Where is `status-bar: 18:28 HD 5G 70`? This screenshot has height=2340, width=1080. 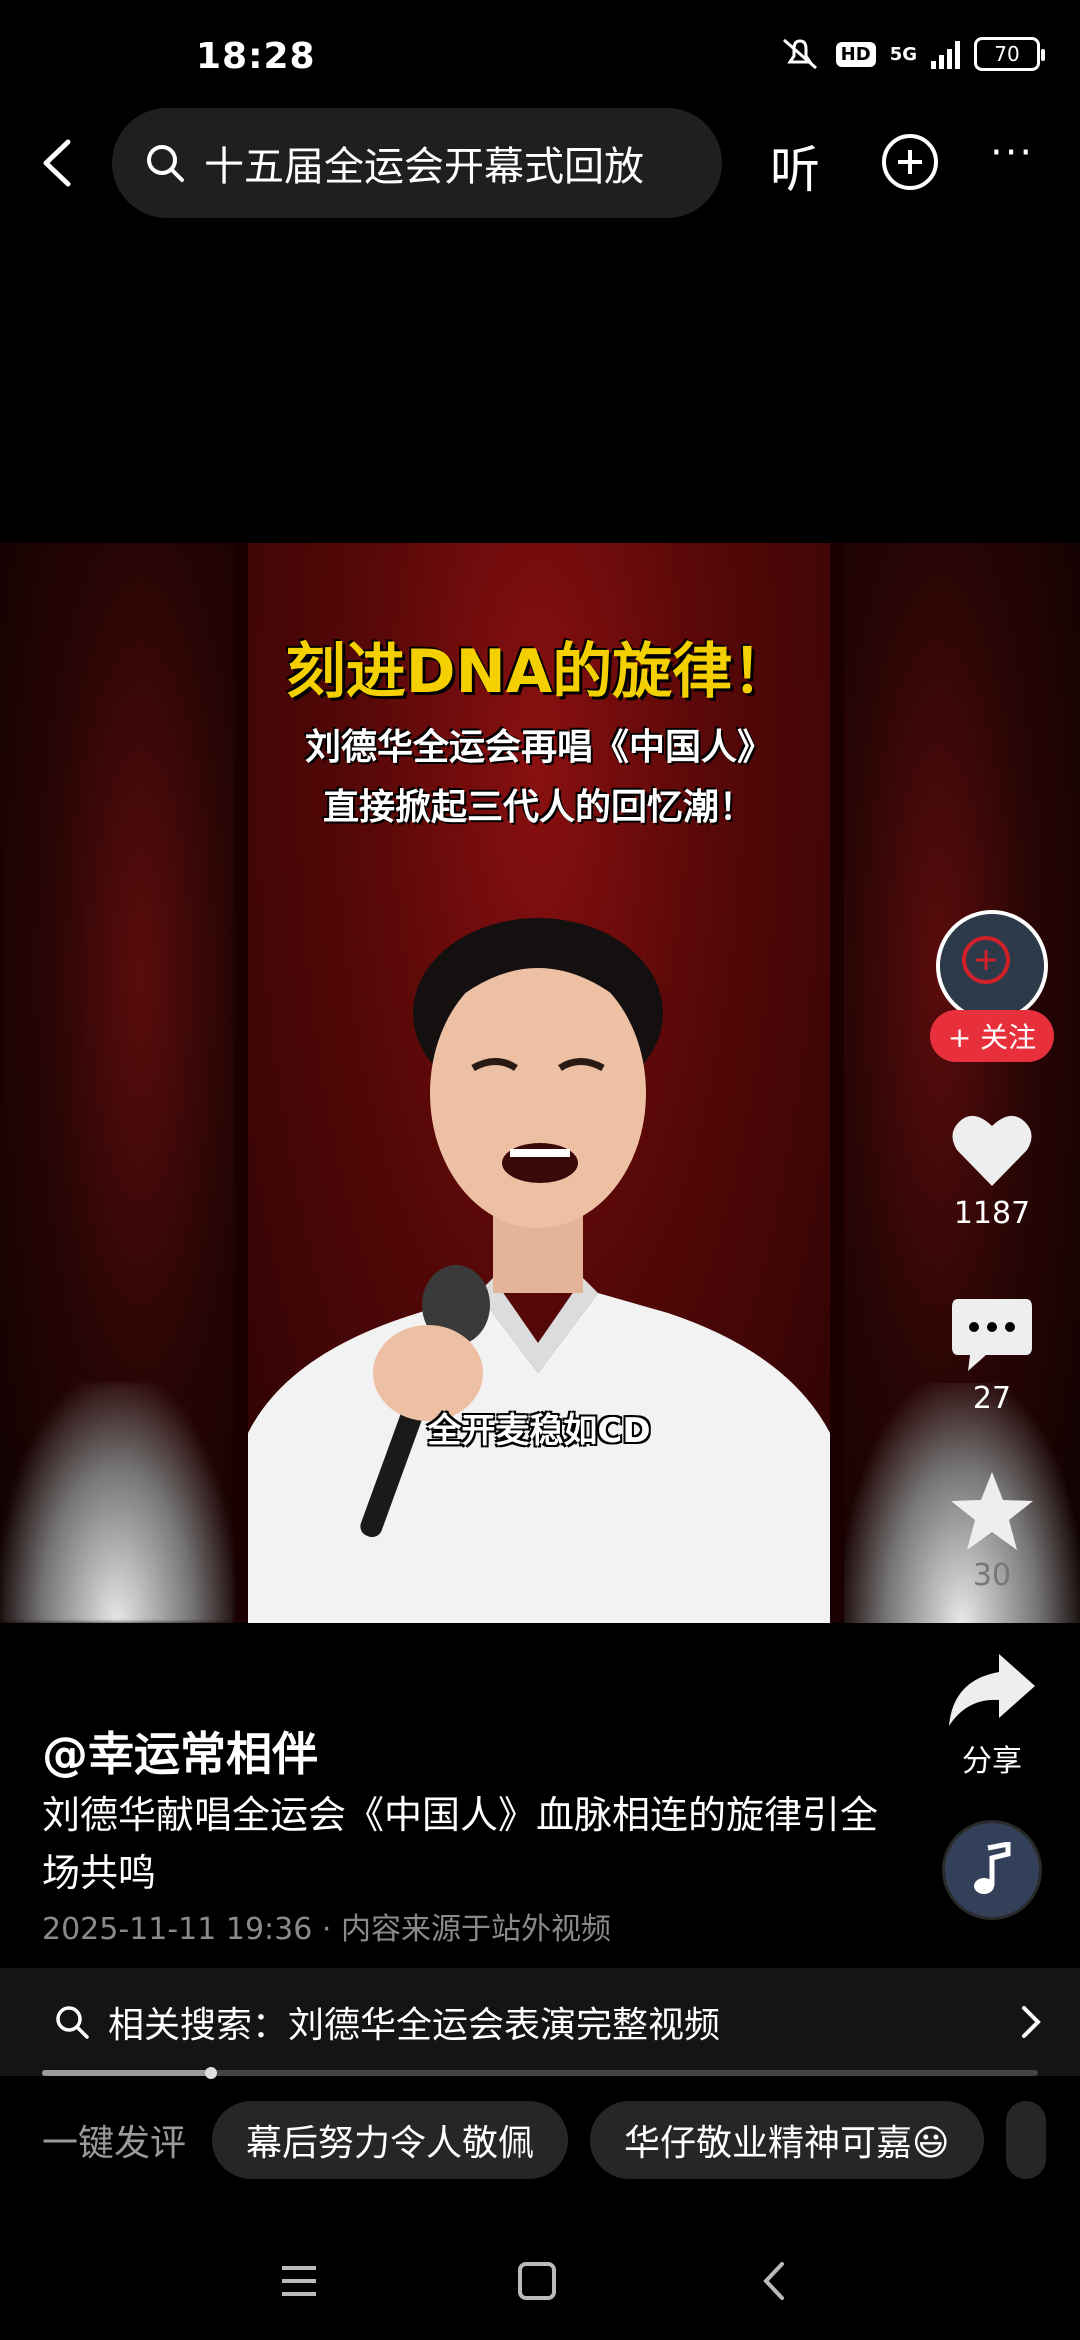 status-bar: 18:28 HD 5G 70 is located at coordinates (540, 55).